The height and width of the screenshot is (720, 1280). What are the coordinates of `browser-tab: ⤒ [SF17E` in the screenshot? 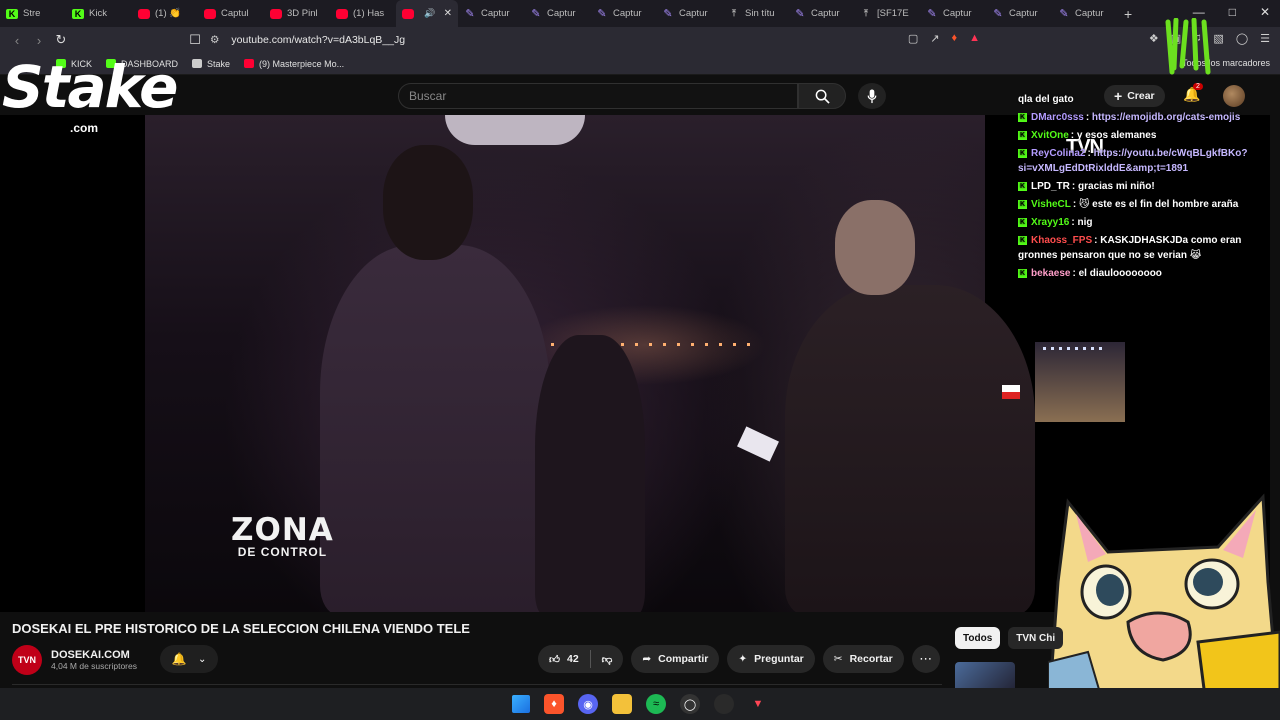 It's located at (887, 13).